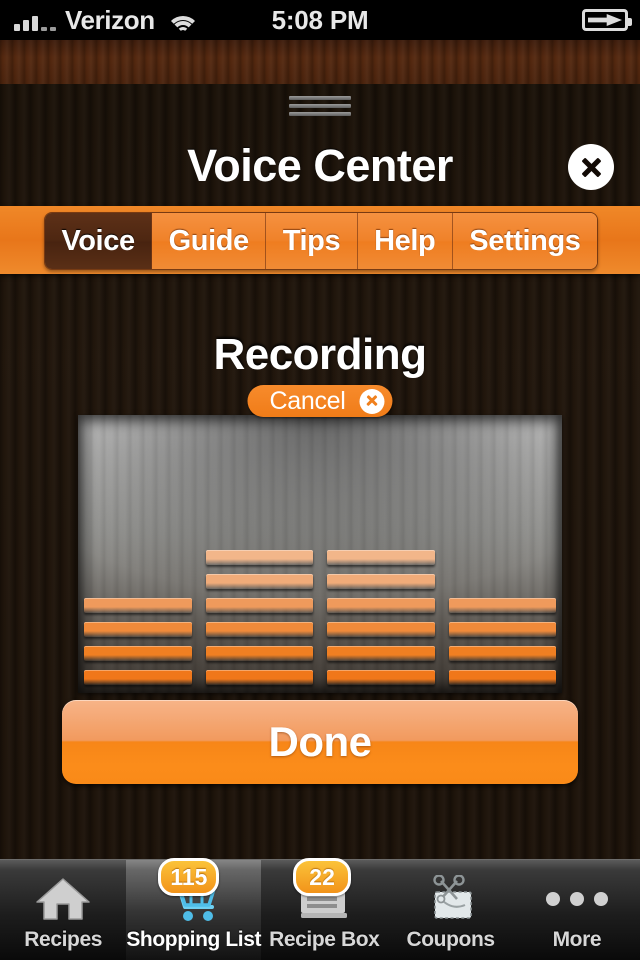 This screenshot has height=960, width=640. I want to click on status-bar: Verizon 5:08 PM, so click(320, 20).